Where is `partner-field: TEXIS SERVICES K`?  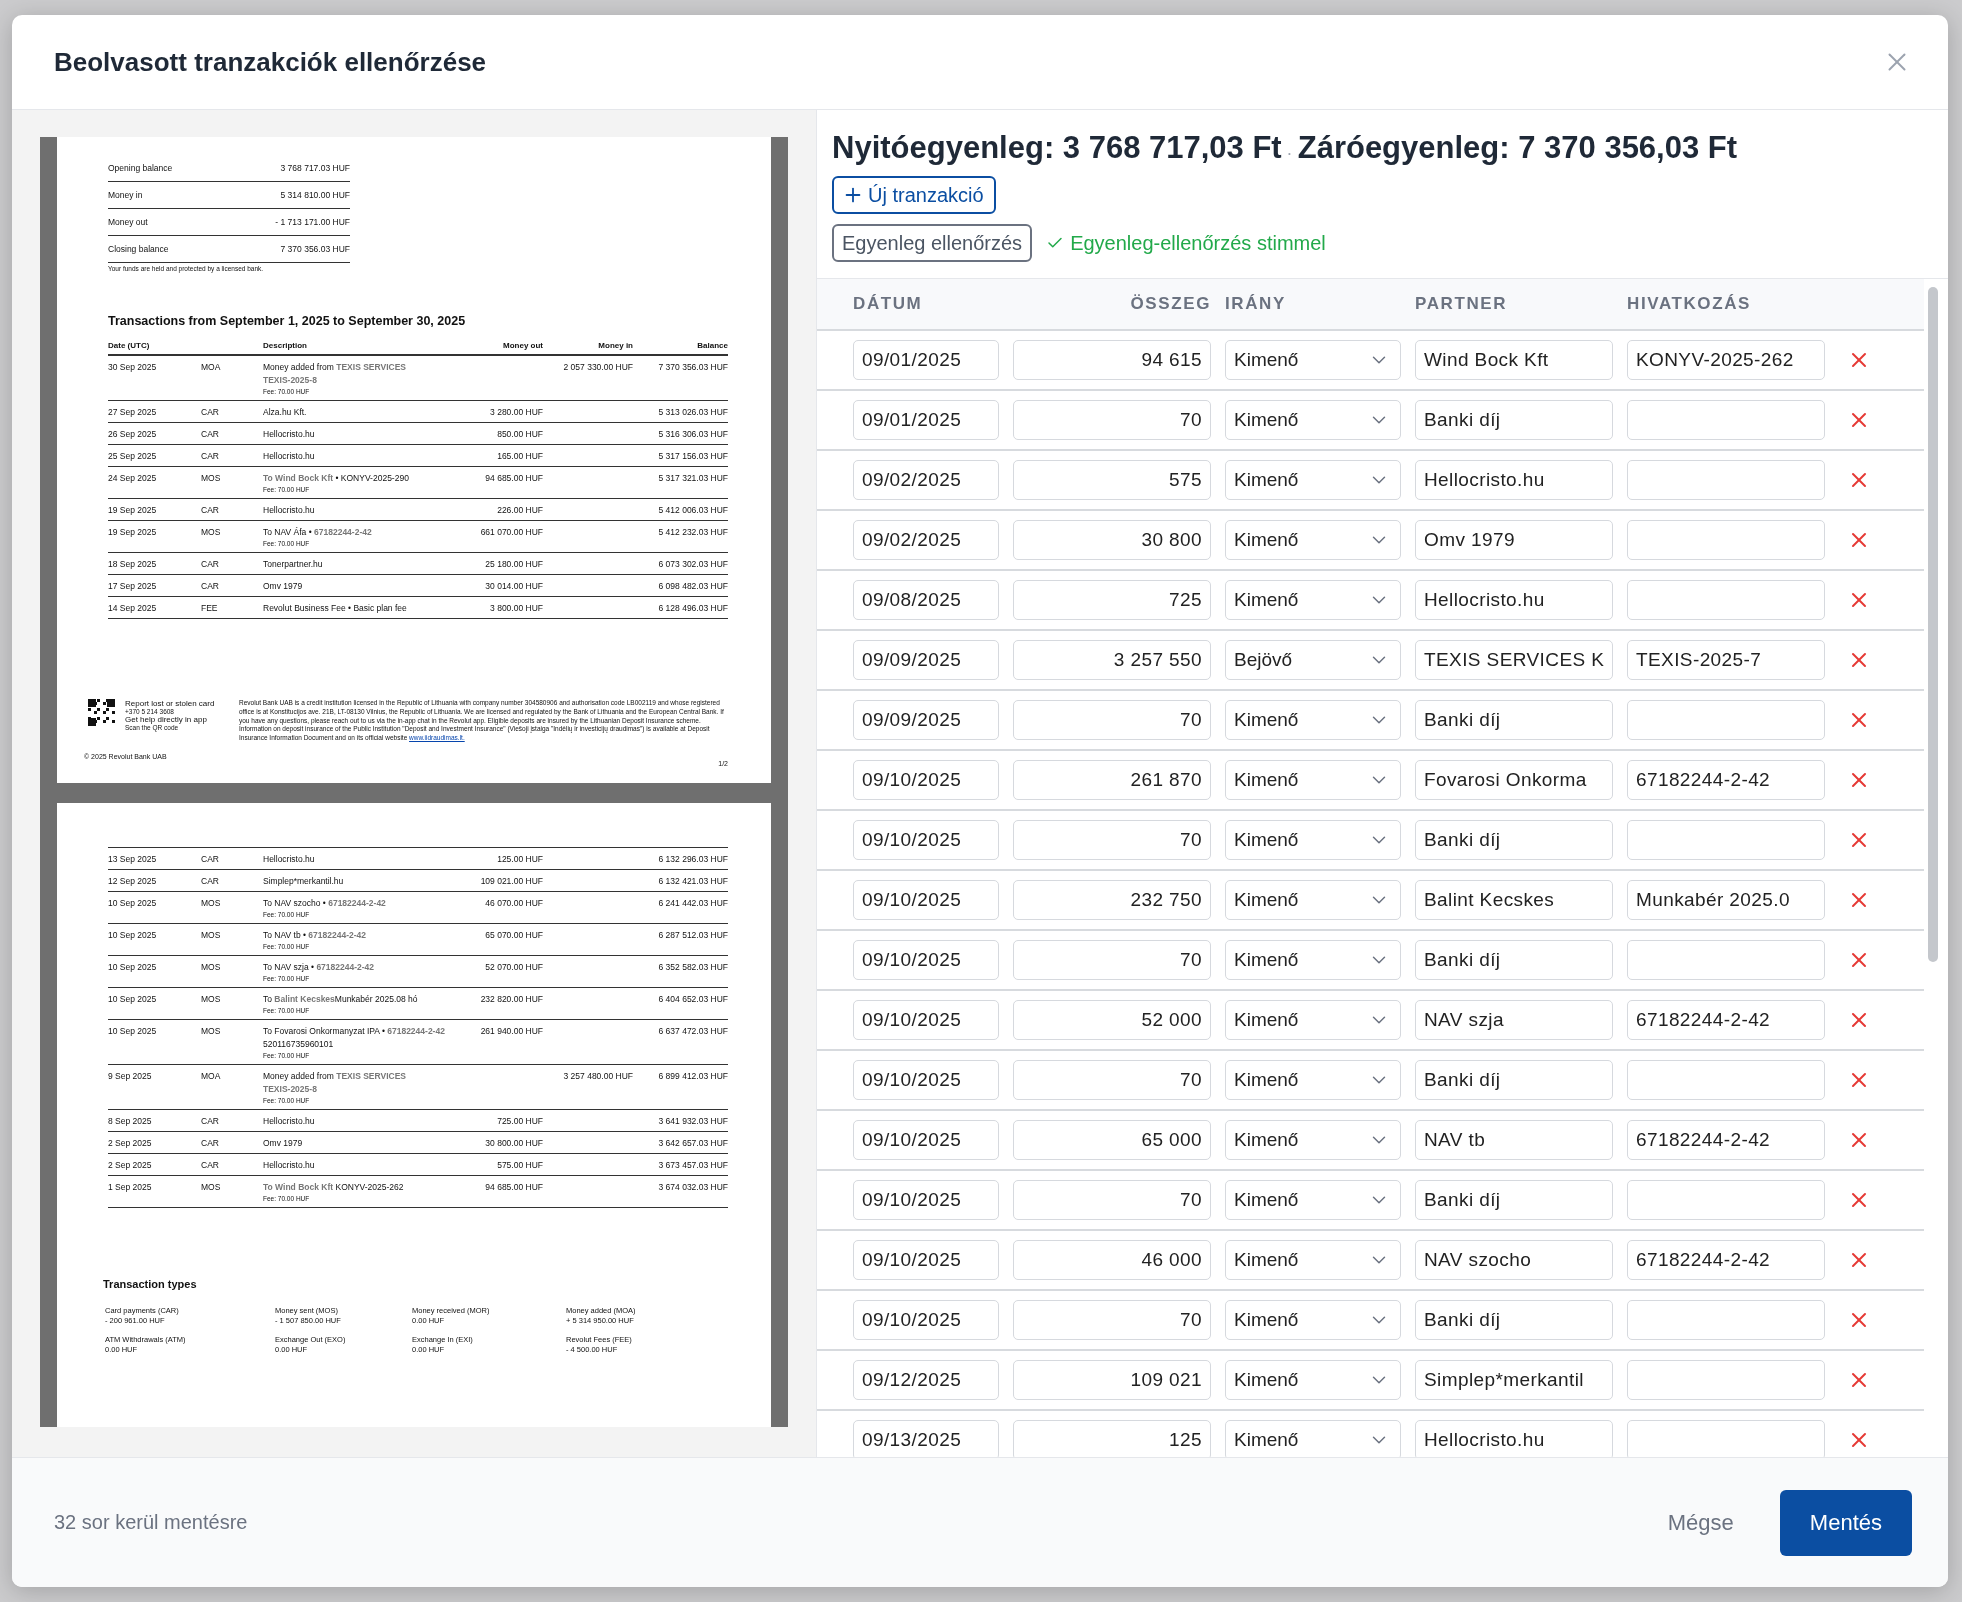
partner-field: TEXIS SERVICES K is located at coordinates (1514, 660).